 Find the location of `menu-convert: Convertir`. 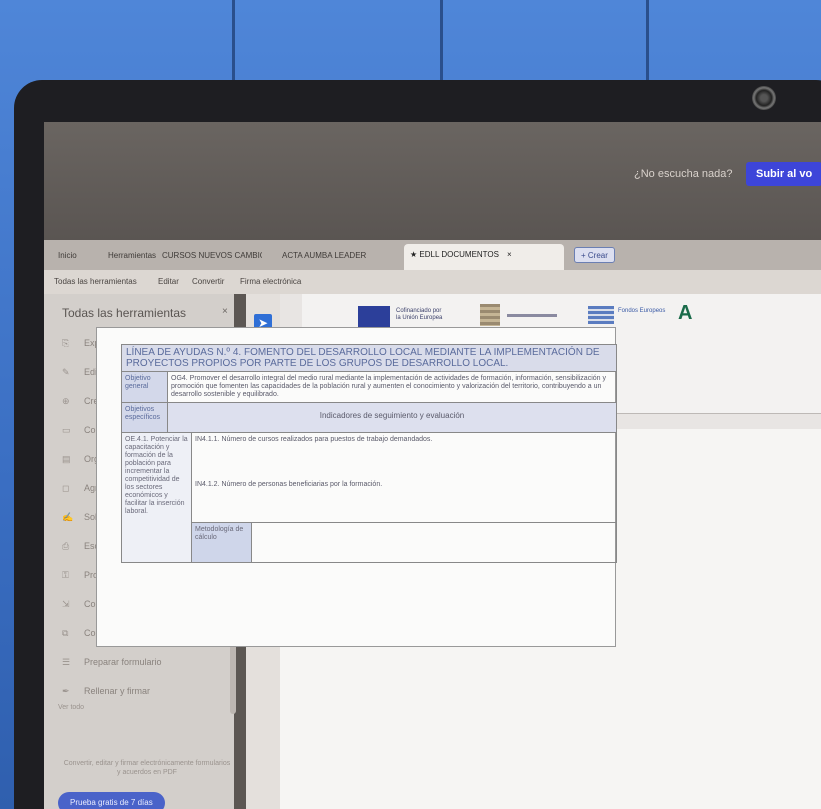

menu-convert: Convertir is located at coordinates (208, 281).